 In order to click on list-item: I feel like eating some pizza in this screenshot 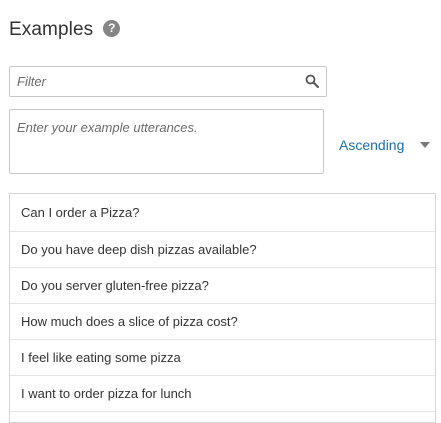, I will do `click(222, 358)`.